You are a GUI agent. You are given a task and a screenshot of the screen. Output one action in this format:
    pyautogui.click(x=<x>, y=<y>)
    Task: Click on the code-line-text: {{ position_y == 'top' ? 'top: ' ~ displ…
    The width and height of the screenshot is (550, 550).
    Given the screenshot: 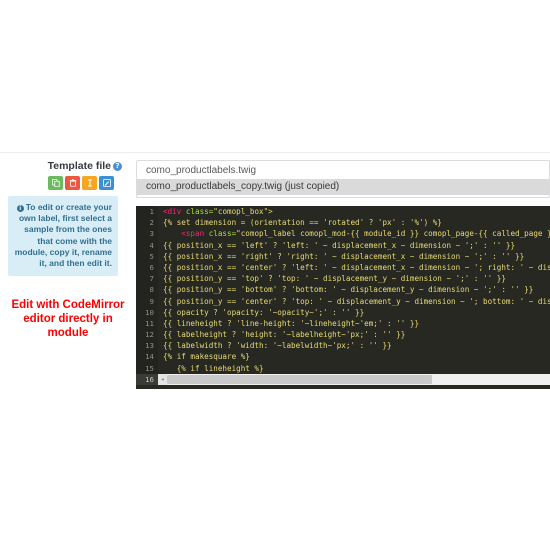 What is the action you would take?
    pyautogui.click(x=332, y=278)
    